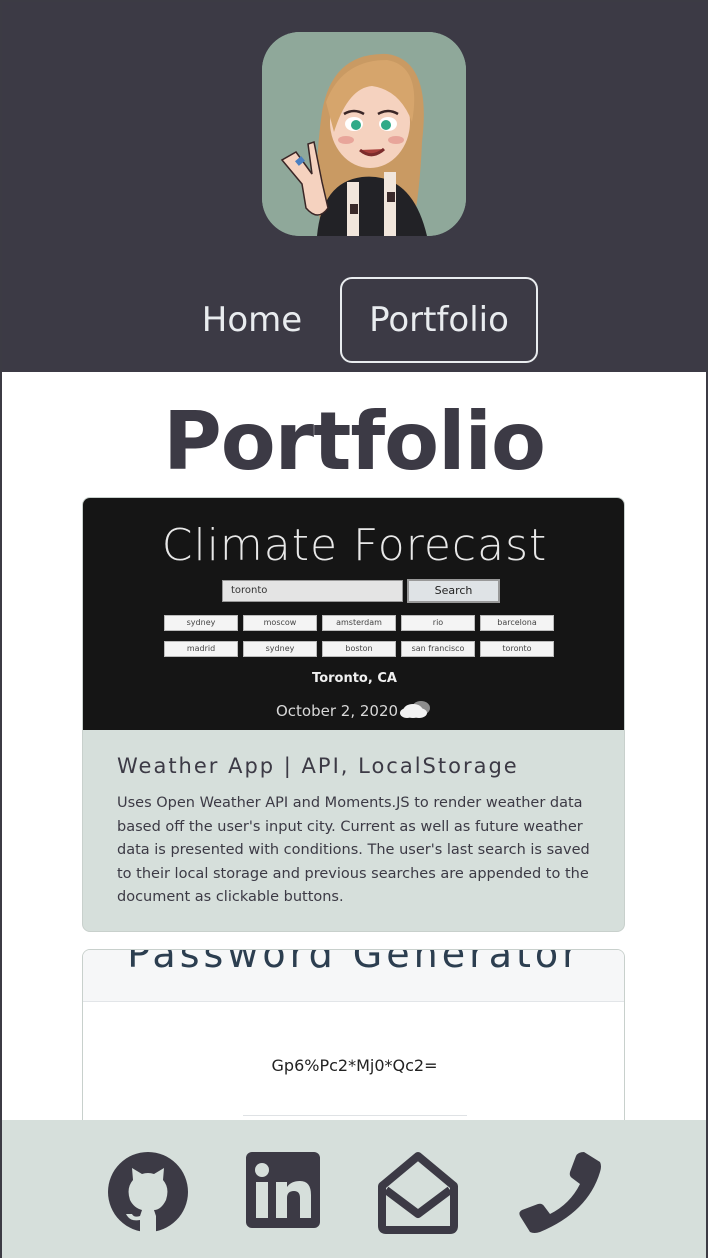 This screenshot has width=708, height=1258. What do you see at coordinates (280, 623) in the screenshot?
I see `screenshot-city-button: moscow` at bounding box center [280, 623].